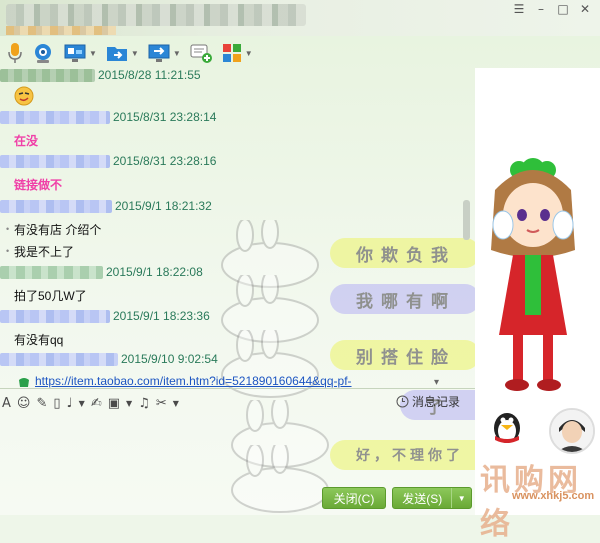 This screenshot has height=543, width=600. Describe the element at coordinates (70, 403) in the screenshot. I see `voice-message-icon: ♩` at that location.